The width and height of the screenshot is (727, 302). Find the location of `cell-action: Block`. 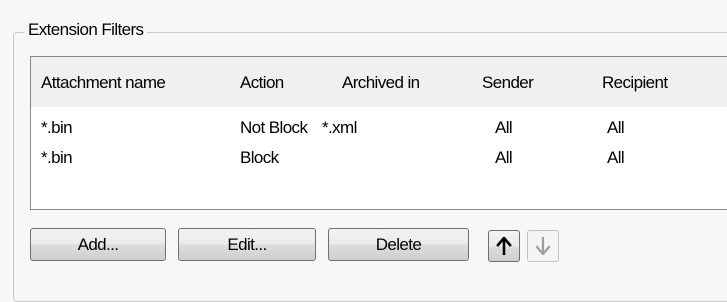

cell-action: Block is located at coordinates (259, 157).